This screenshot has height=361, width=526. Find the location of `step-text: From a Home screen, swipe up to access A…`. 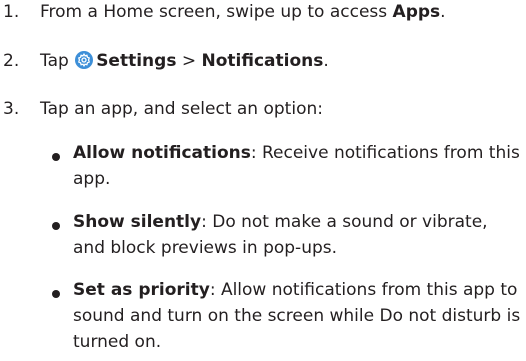

step-text: From a Home screen, swipe up to access A… is located at coordinates (243, 12).